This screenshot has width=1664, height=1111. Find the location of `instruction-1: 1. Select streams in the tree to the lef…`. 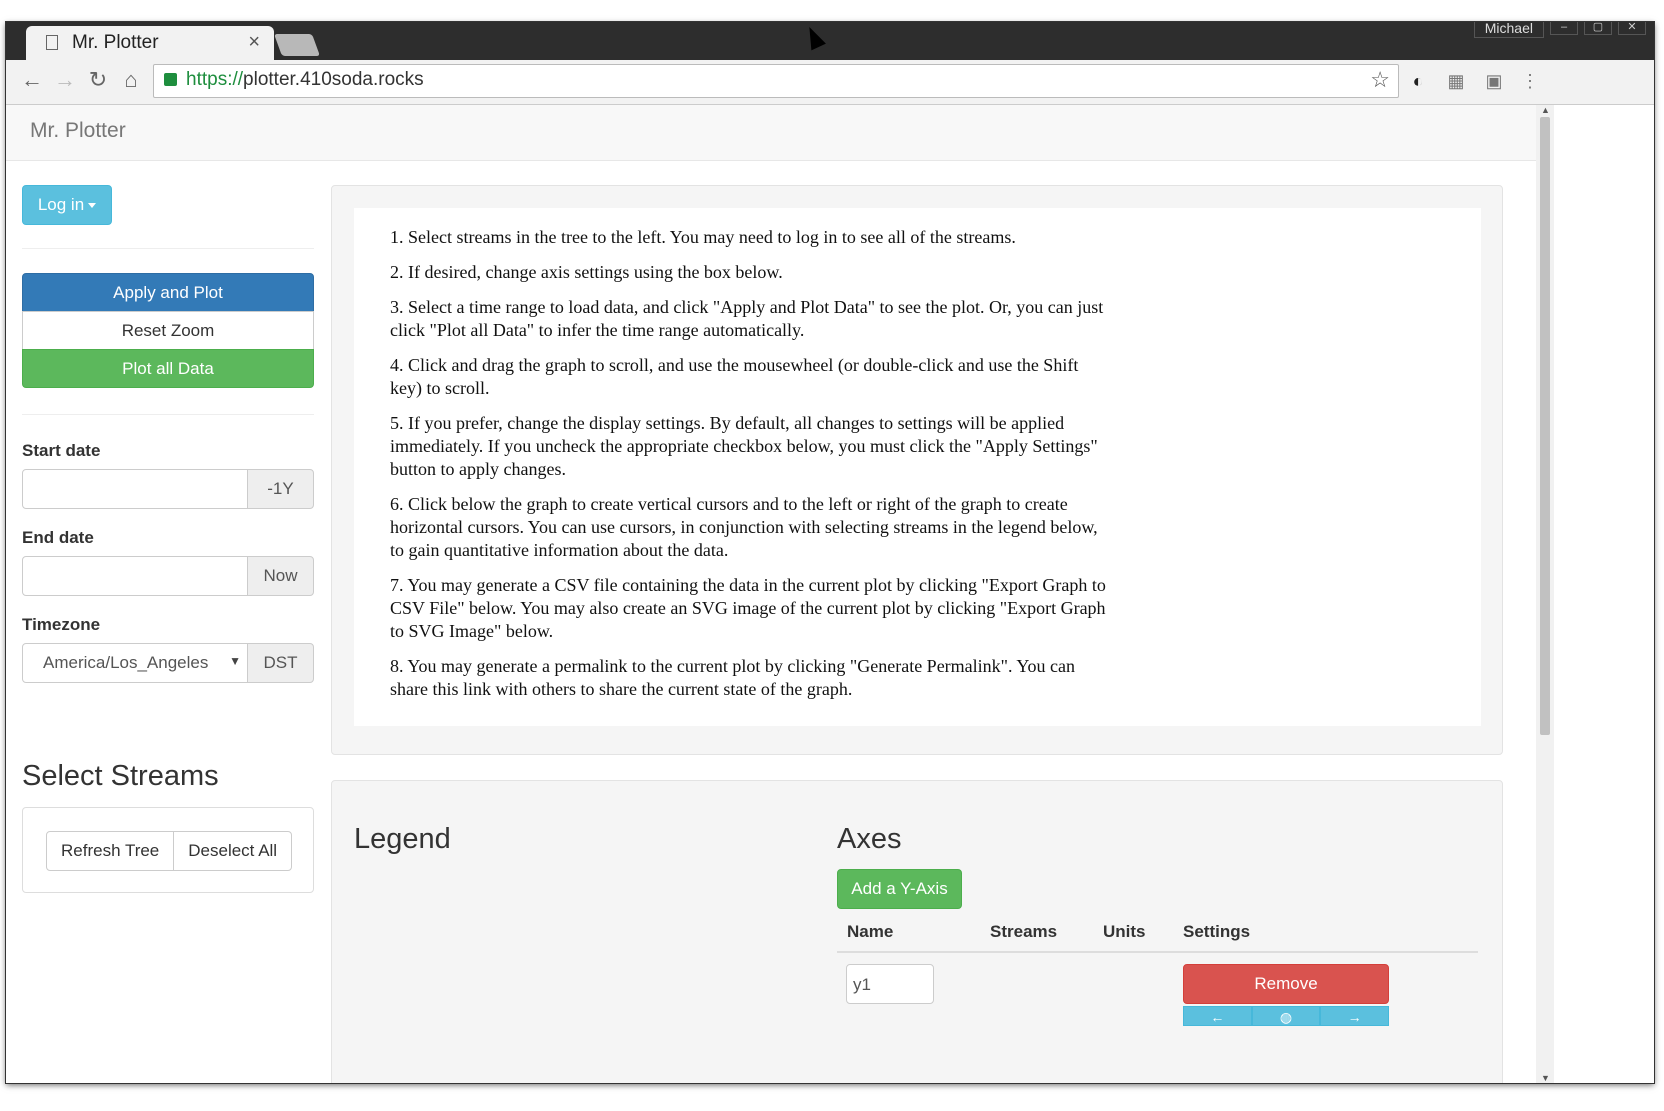

instruction-1: 1. Select streams in the tree to the lef… is located at coordinates (703, 237).